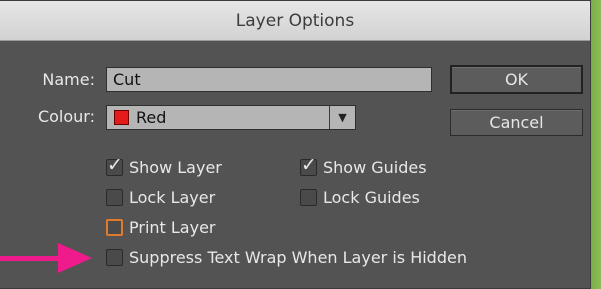  Describe the element at coordinates (32, 258) in the screenshot. I see `annotation-arrow-shaft` at that location.